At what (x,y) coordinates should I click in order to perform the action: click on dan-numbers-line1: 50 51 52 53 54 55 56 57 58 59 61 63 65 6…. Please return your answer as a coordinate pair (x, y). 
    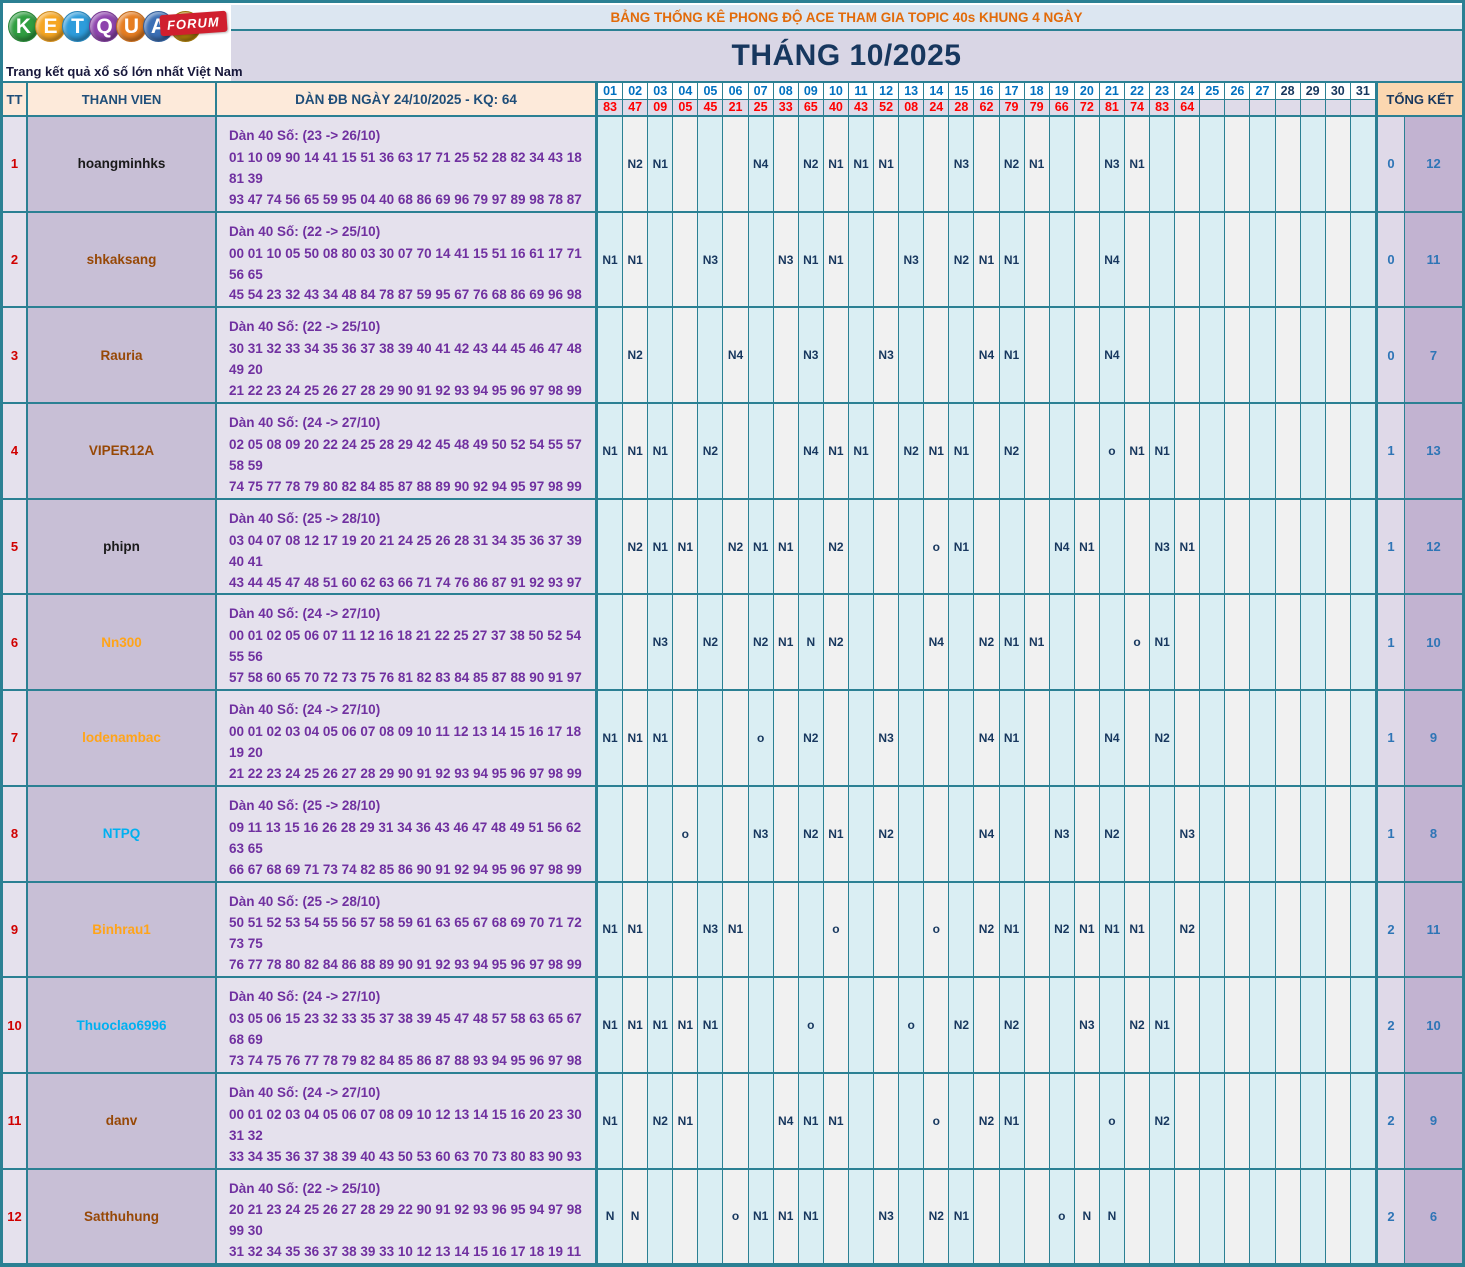
    Looking at the image, I should click on (405, 933).